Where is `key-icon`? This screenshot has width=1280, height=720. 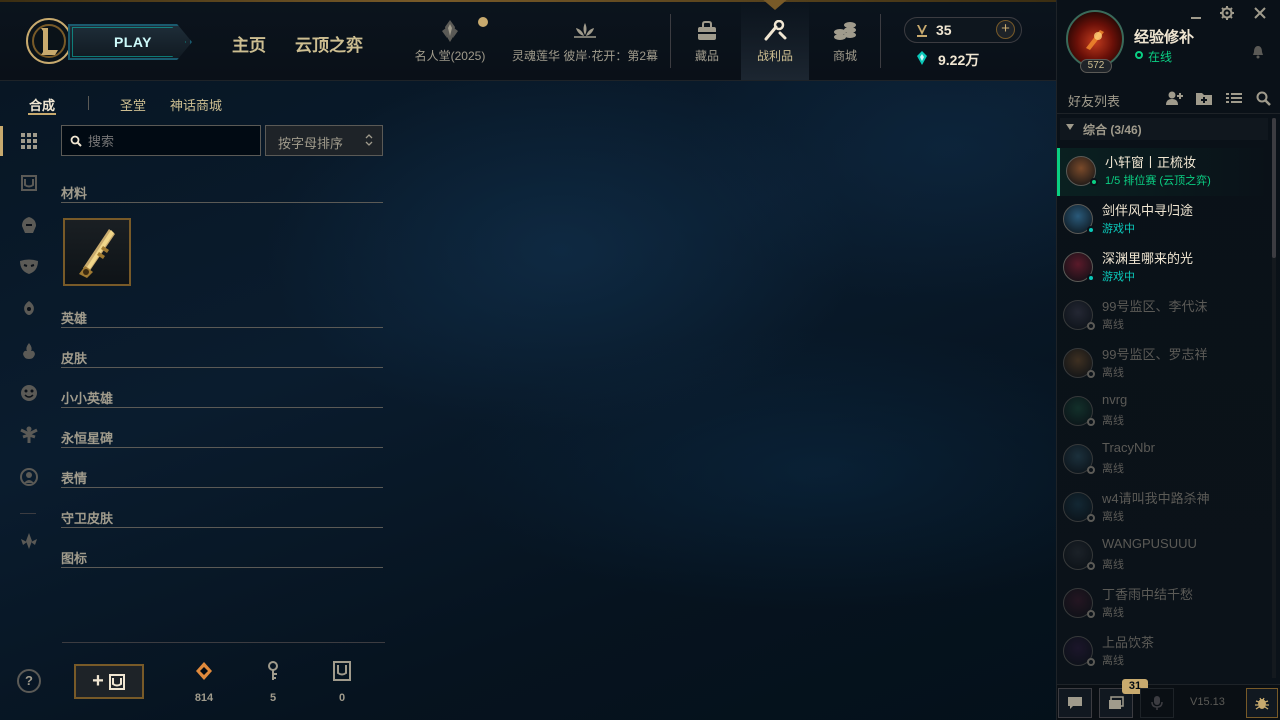 key-icon is located at coordinates (273, 670).